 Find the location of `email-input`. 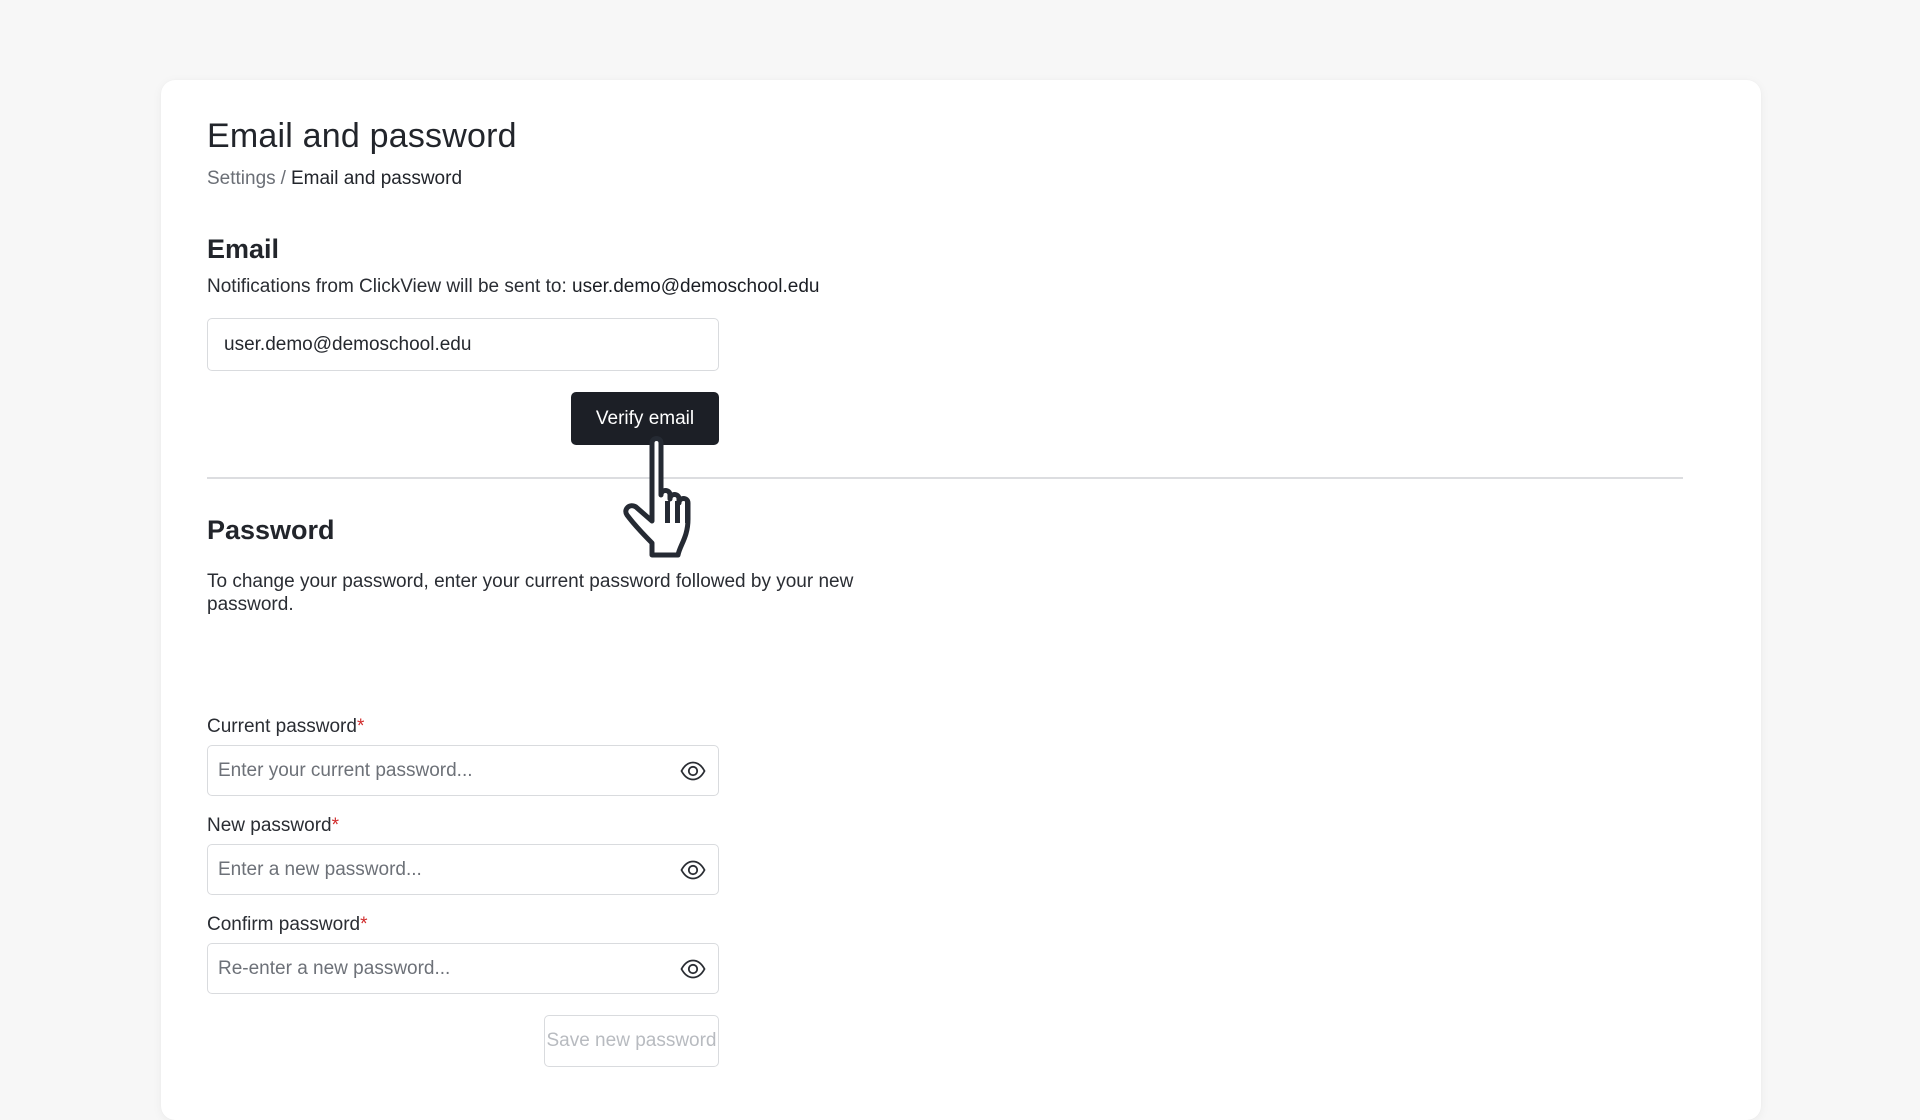

email-input is located at coordinates (463, 344).